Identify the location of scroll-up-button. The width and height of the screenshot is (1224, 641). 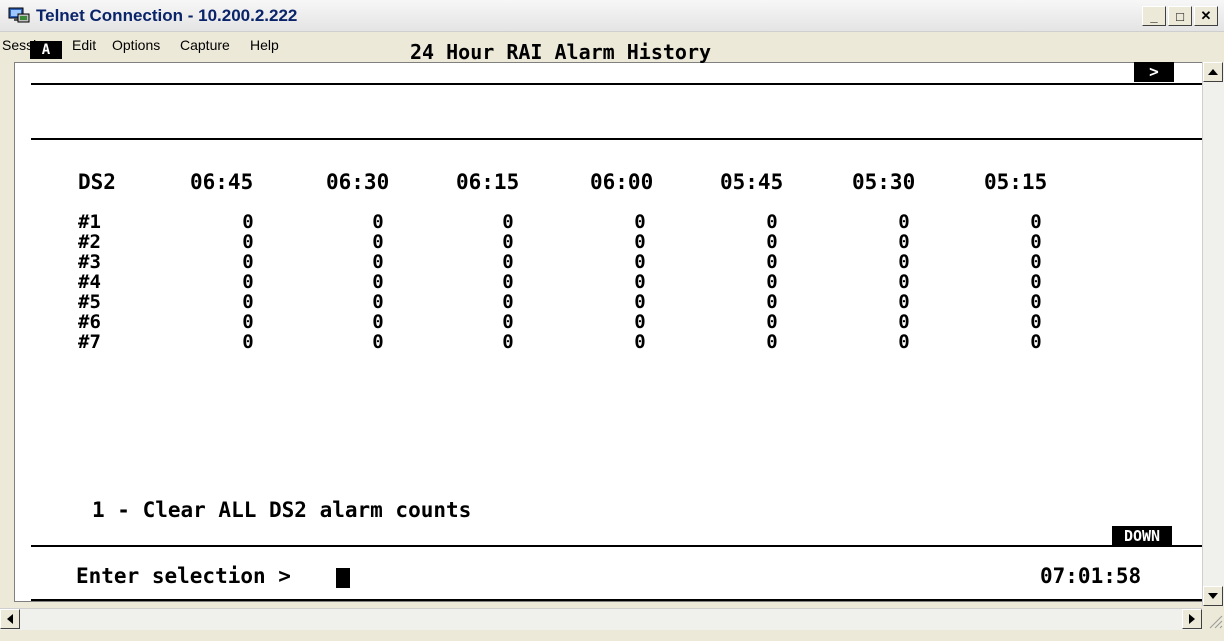
(1213, 72).